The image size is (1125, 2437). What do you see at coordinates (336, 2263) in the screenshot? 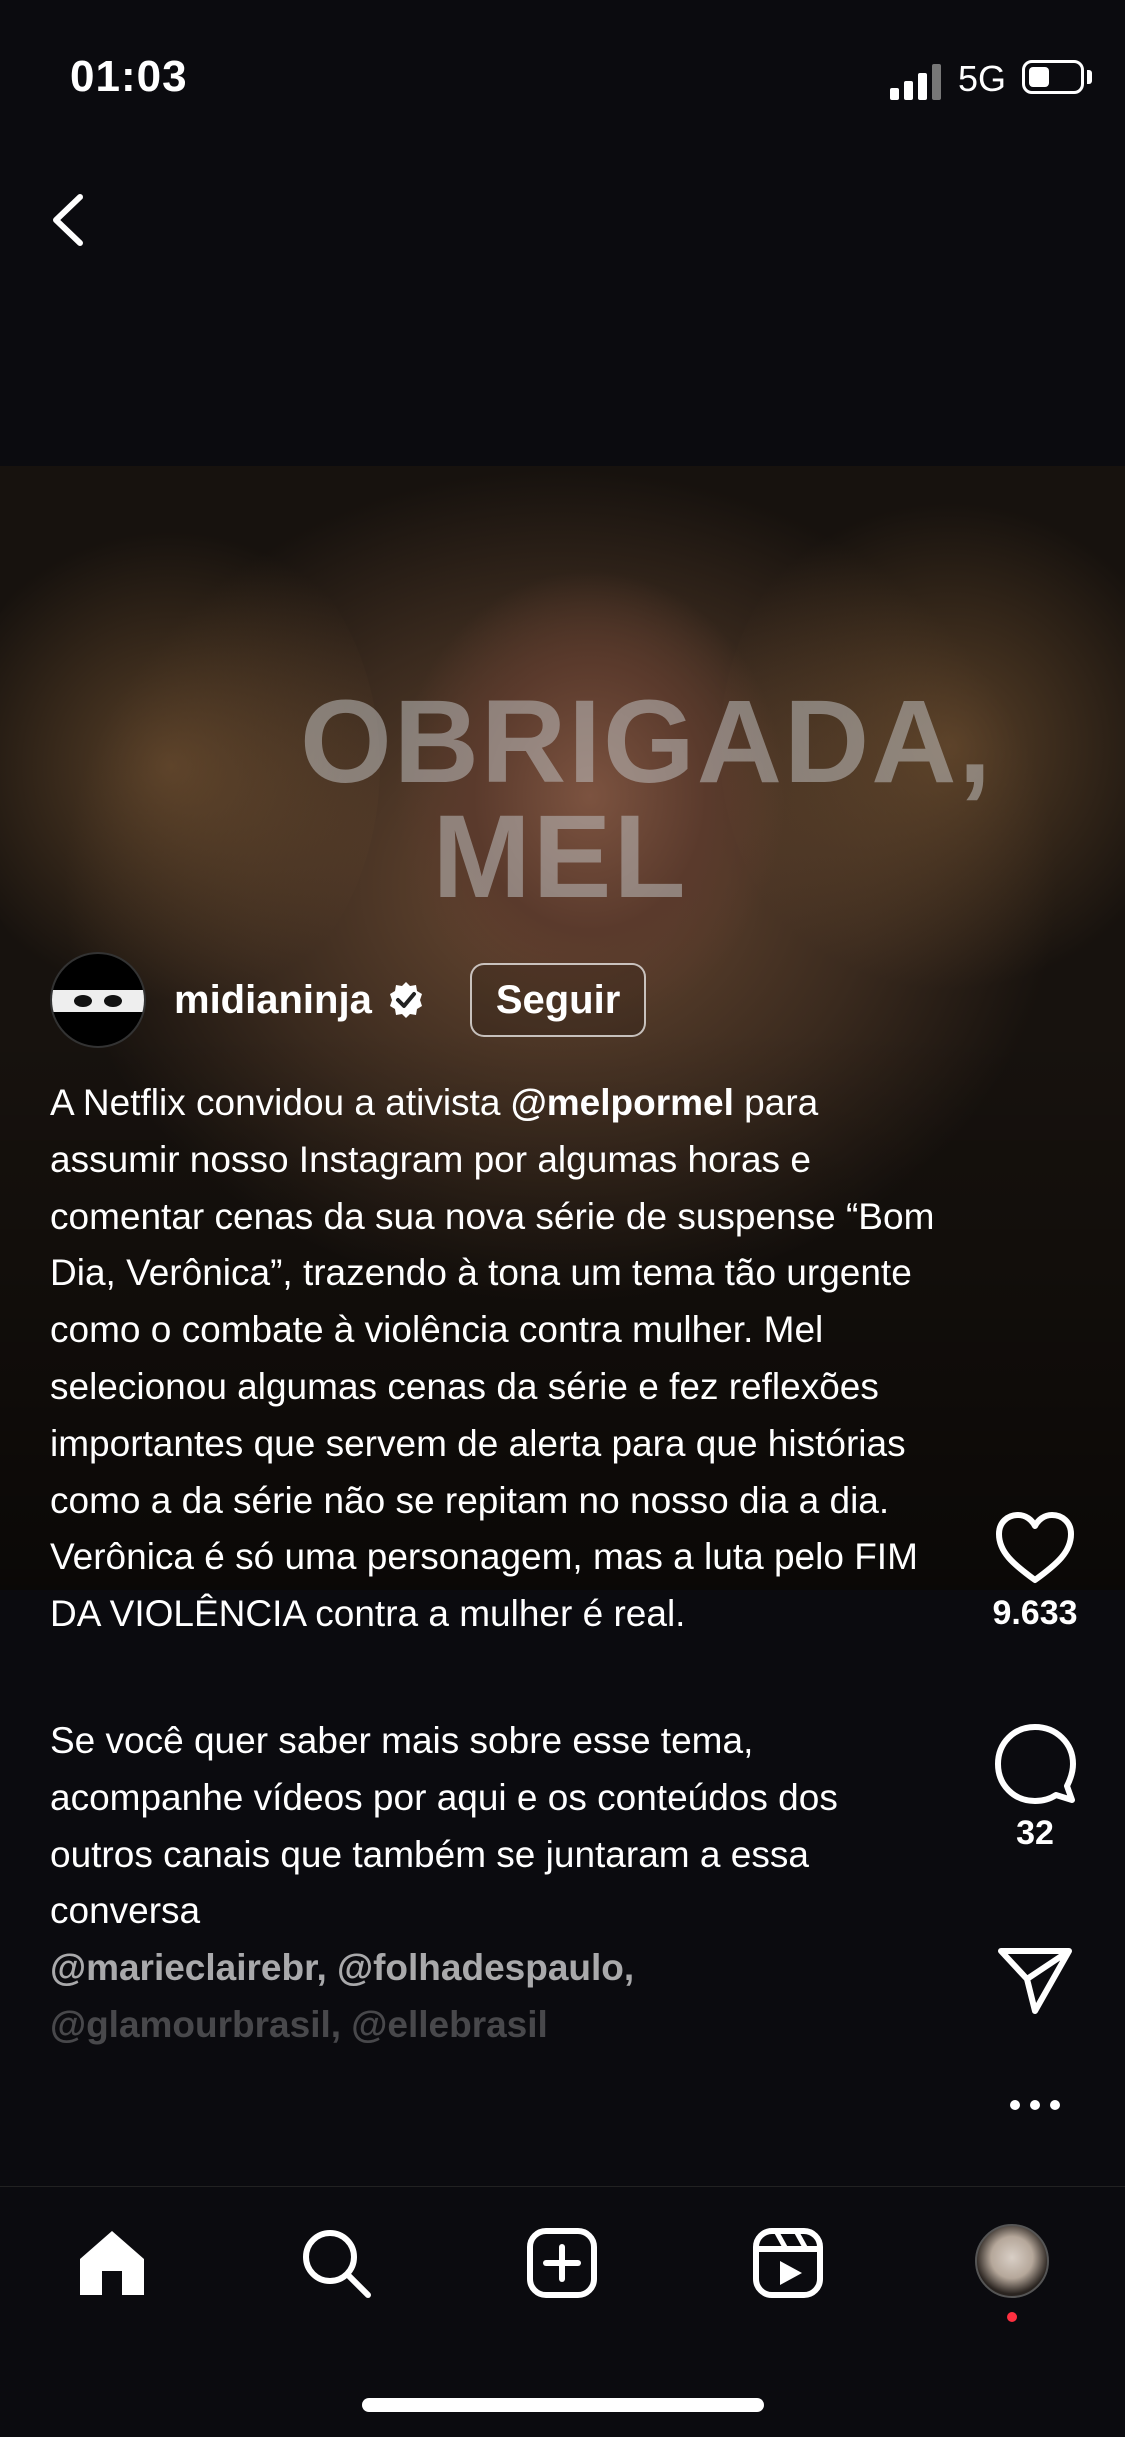
I see `search-icon` at bounding box center [336, 2263].